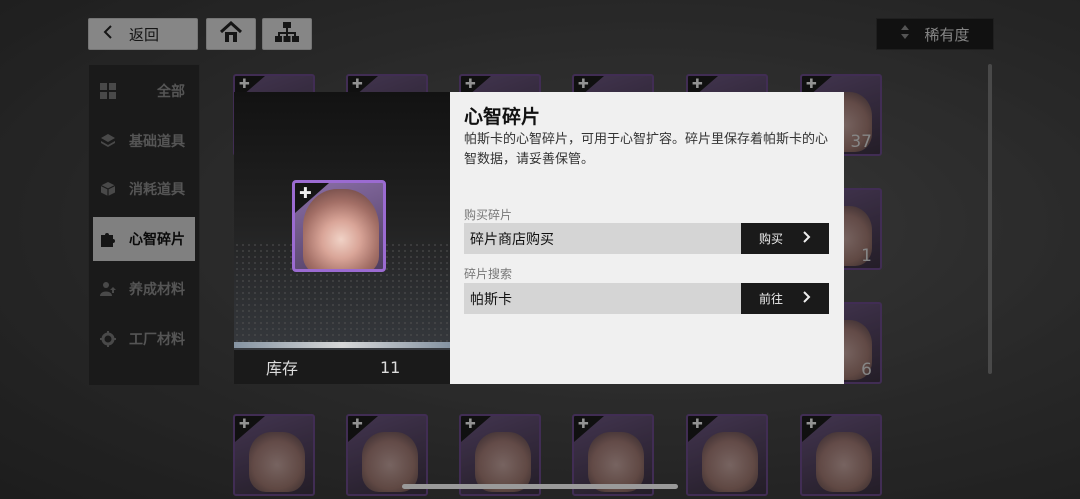  What do you see at coordinates (770, 299) in the screenshot?
I see `goto-button-label: 前往` at bounding box center [770, 299].